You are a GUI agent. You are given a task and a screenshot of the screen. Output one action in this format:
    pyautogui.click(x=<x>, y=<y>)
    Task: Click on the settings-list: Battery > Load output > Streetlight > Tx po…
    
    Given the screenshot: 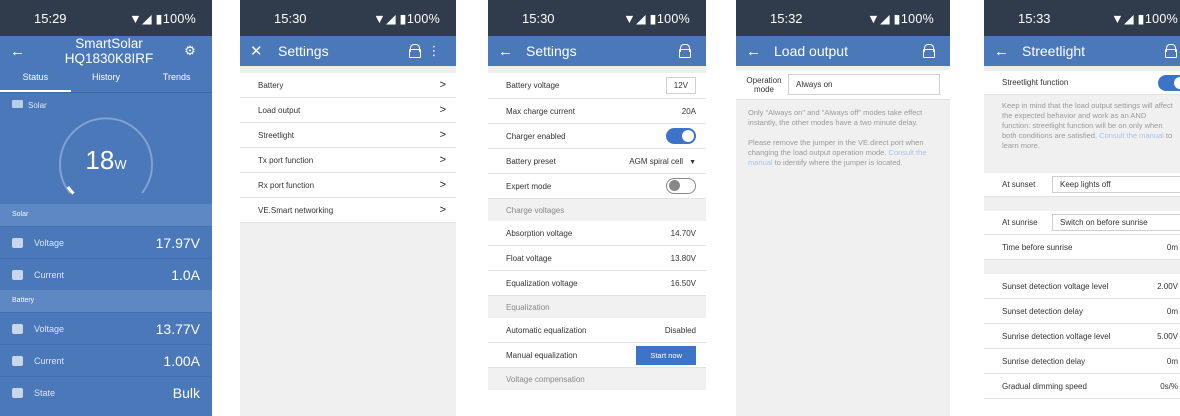 What is the action you would take?
    pyautogui.click(x=348, y=148)
    